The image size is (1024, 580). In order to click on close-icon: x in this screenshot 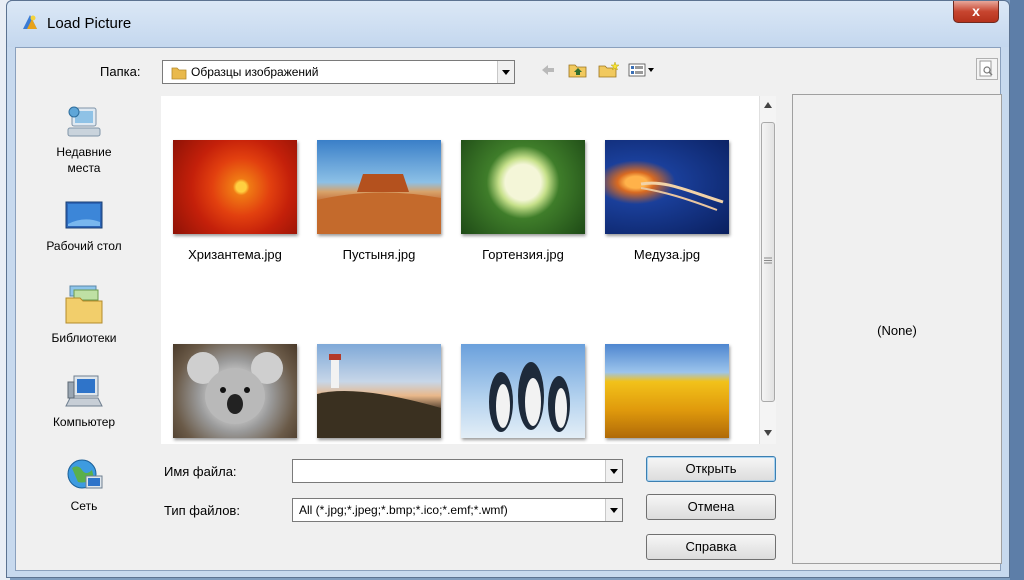, I will do `click(976, 11)`.